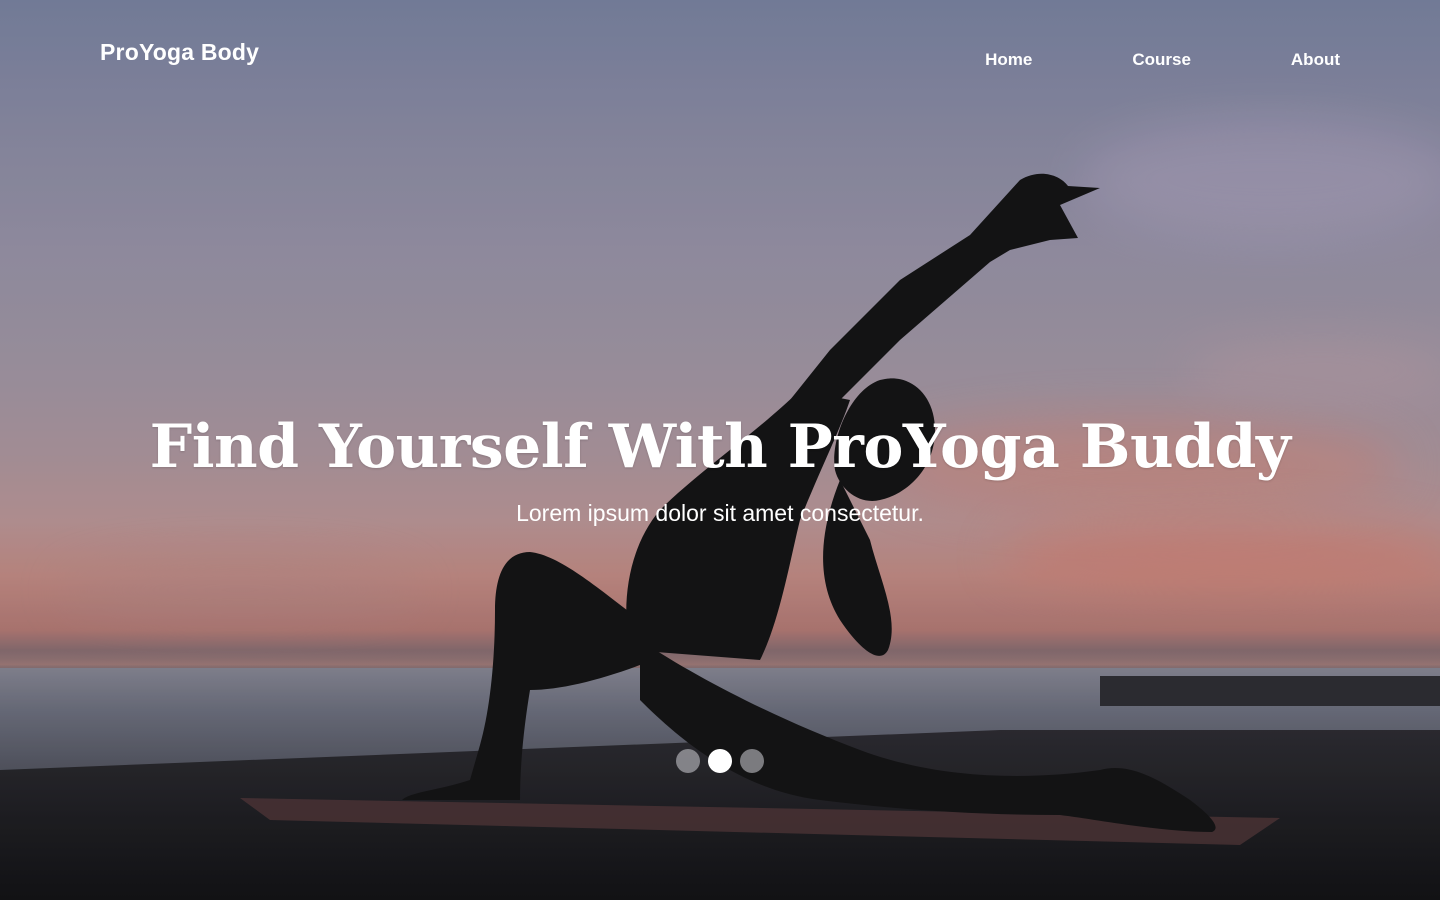 The width and height of the screenshot is (1440, 900). Describe the element at coordinates (179, 52) in the screenshot. I see `brand-logo: ProYoga Body` at that location.